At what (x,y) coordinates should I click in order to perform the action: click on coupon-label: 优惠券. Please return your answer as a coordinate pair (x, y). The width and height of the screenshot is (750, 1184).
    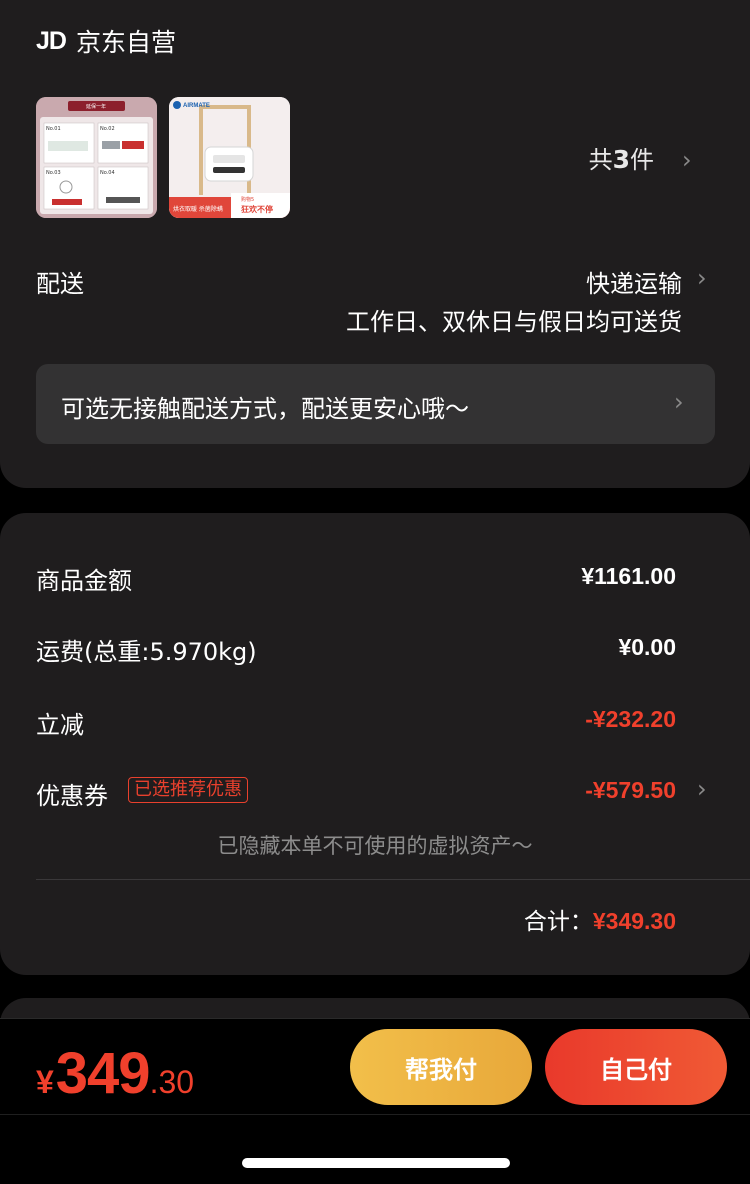
    Looking at the image, I should click on (72, 796).